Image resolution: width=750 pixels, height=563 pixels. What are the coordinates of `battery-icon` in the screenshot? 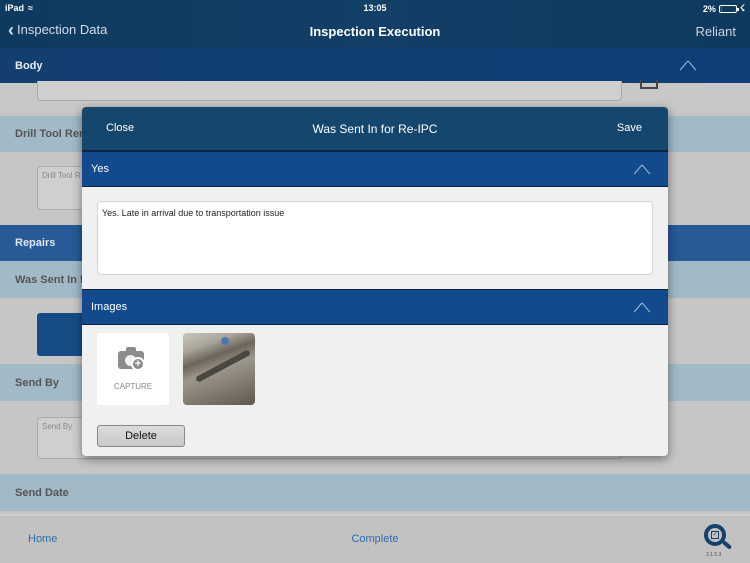 It's located at (728, 8).